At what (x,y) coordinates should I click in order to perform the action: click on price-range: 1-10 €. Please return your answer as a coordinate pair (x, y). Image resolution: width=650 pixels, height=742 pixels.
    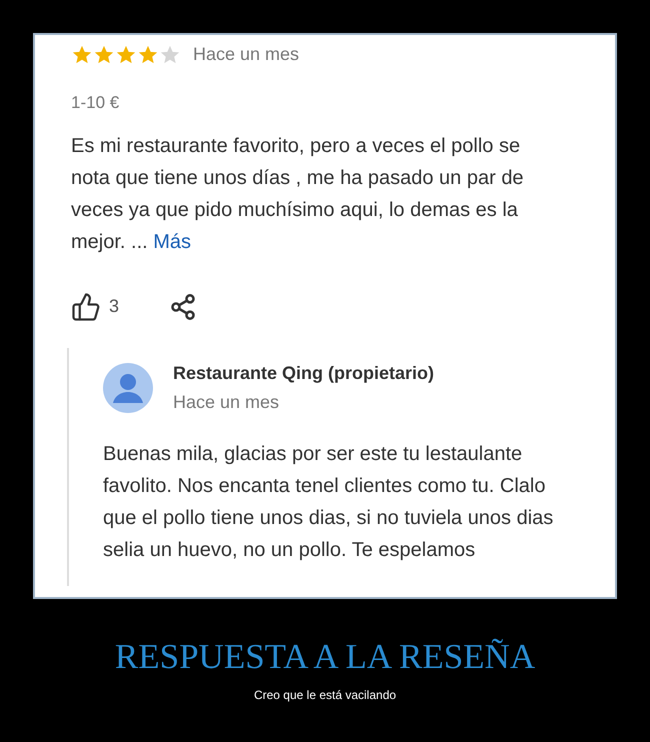
    Looking at the image, I should click on (95, 103).